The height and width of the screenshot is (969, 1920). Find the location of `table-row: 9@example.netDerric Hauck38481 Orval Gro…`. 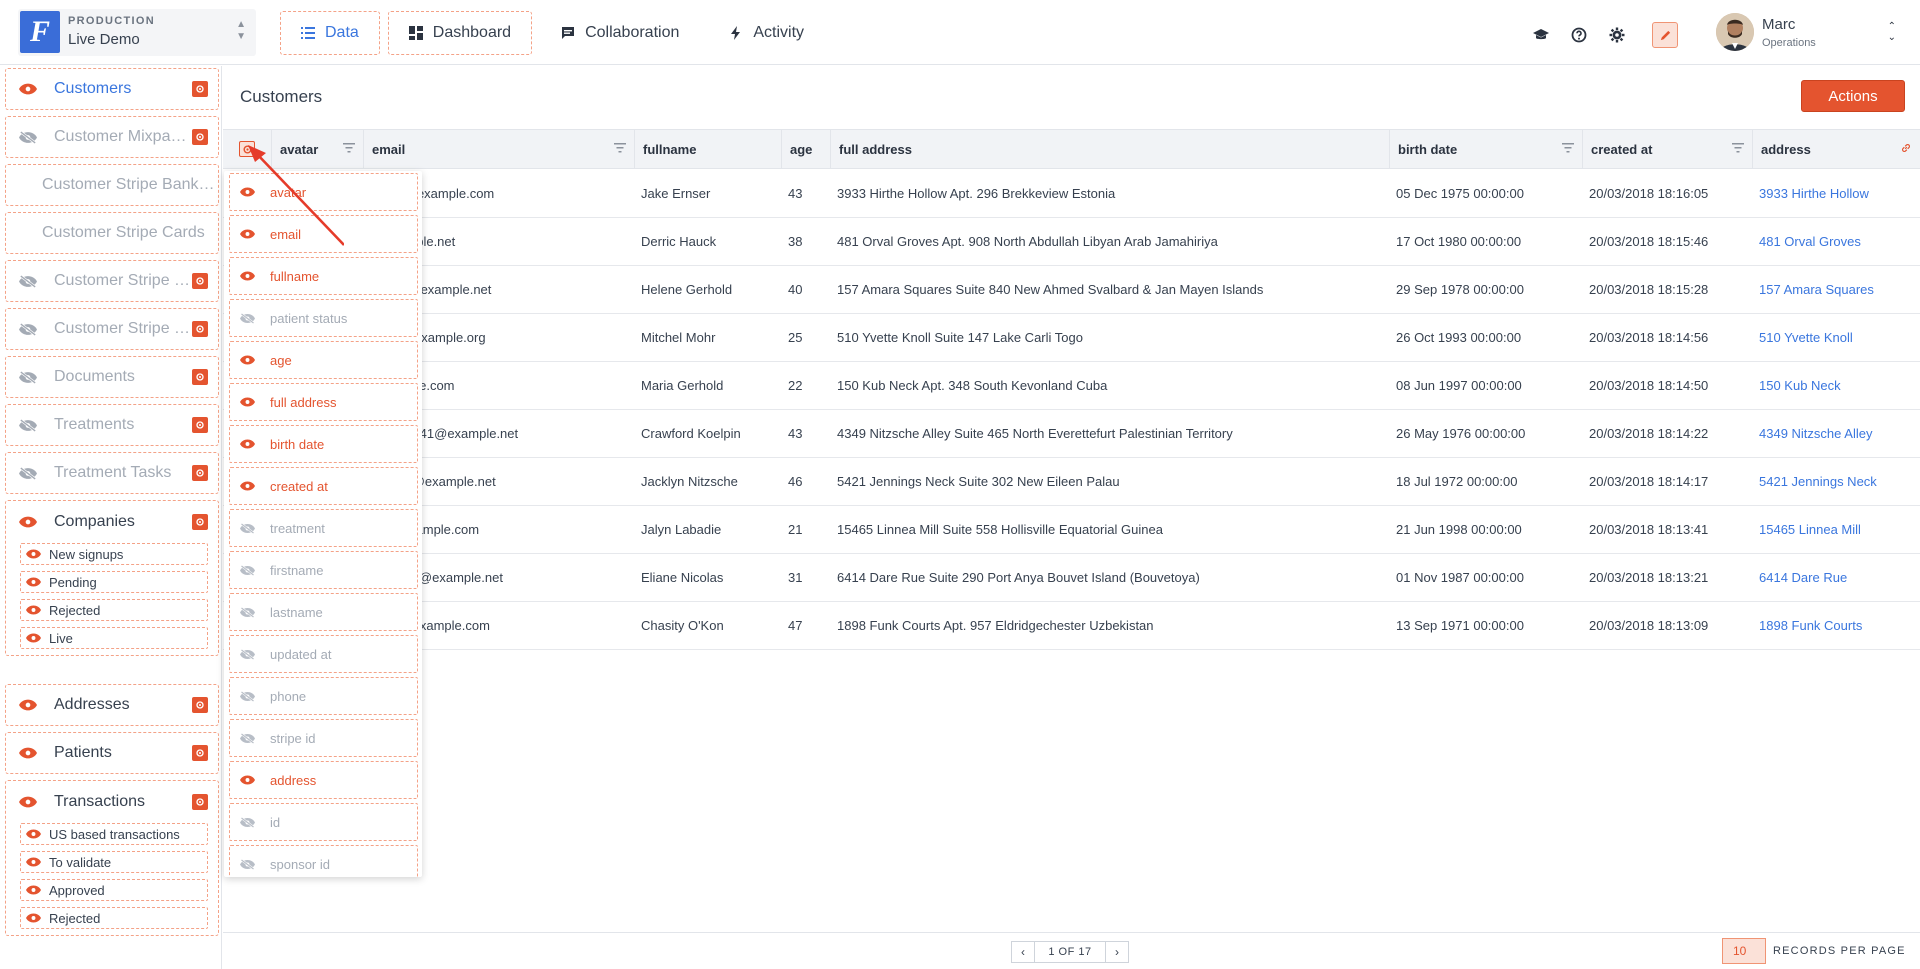

table-row: 9@example.netDerric Hauck38481 Orval Gro… is located at coordinates (1071, 242).